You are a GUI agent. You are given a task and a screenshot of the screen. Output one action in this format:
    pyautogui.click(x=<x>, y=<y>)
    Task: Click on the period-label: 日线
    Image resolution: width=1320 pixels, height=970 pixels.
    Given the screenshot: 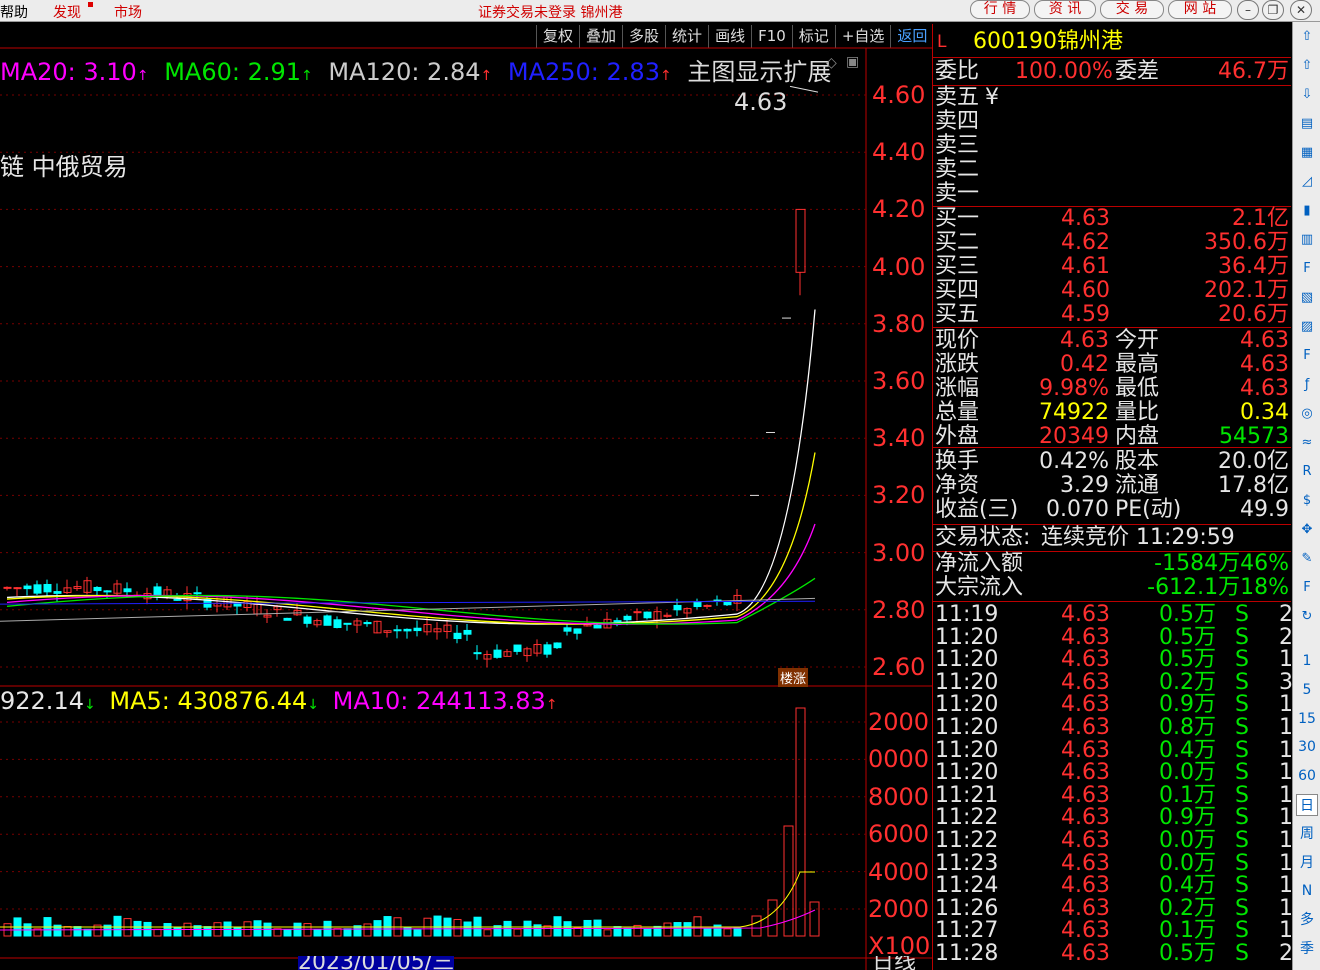 What is the action you would take?
    pyautogui.click(x=894, y=963)
    